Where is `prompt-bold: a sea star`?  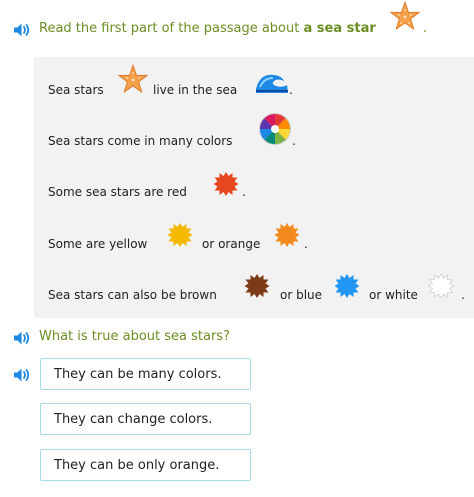
prompt-bold: a sea star is located at coordinates (339, 28).